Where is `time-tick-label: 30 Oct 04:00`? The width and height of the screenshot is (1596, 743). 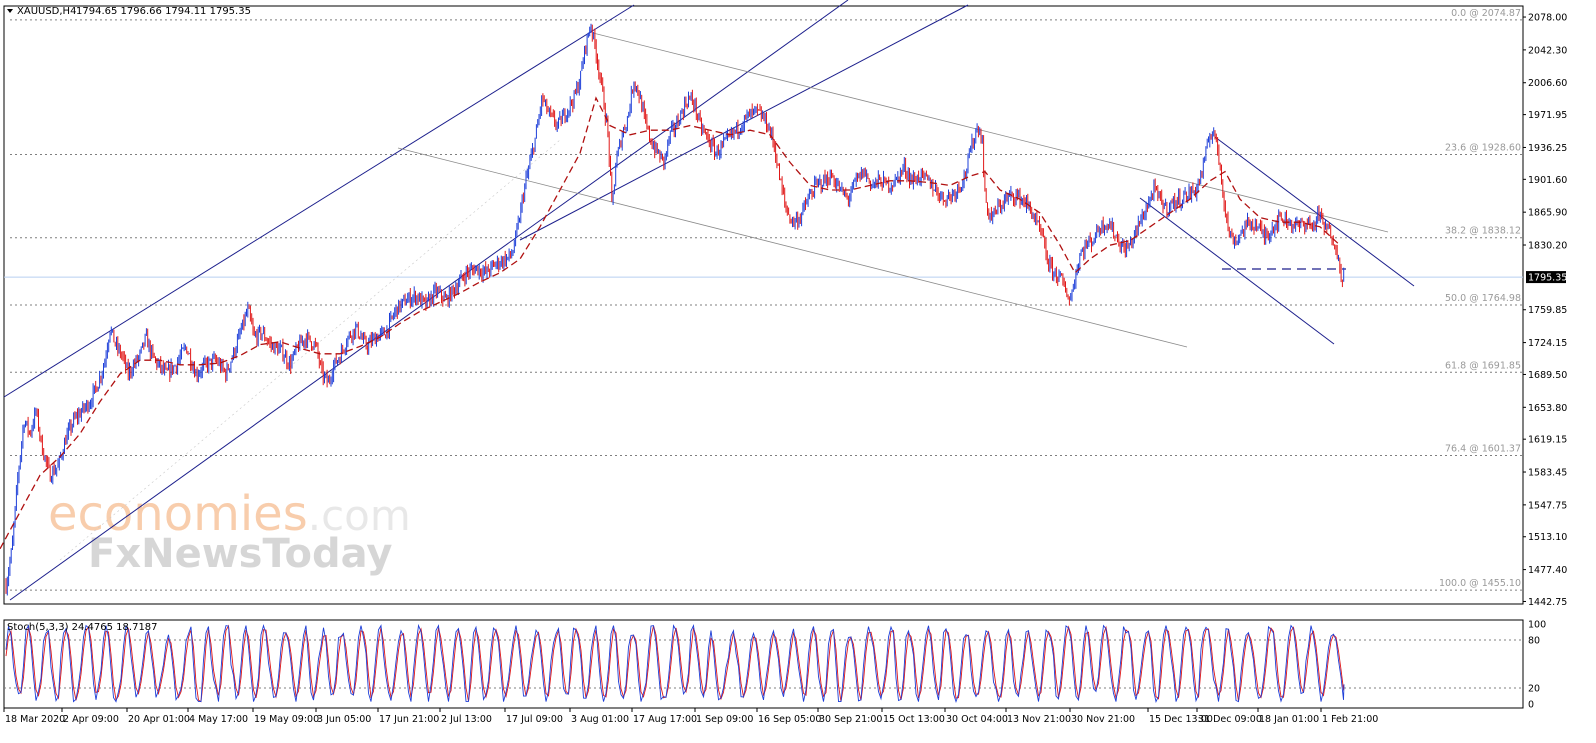 time-tick-label: 30 Oct 04:00 is located at coordinates (977, 719).